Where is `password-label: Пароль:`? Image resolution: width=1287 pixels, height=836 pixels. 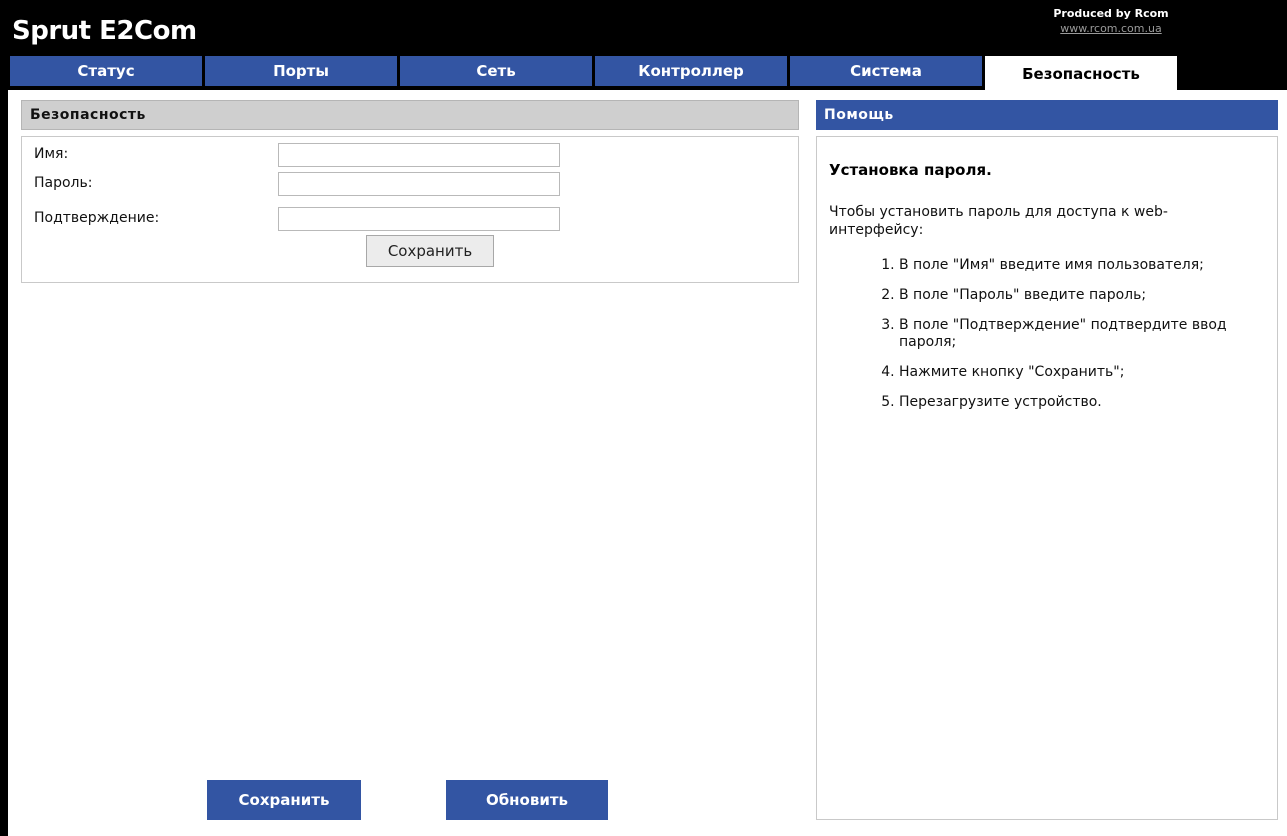 password-label: Пароль: is located at coordinates (63, 183).